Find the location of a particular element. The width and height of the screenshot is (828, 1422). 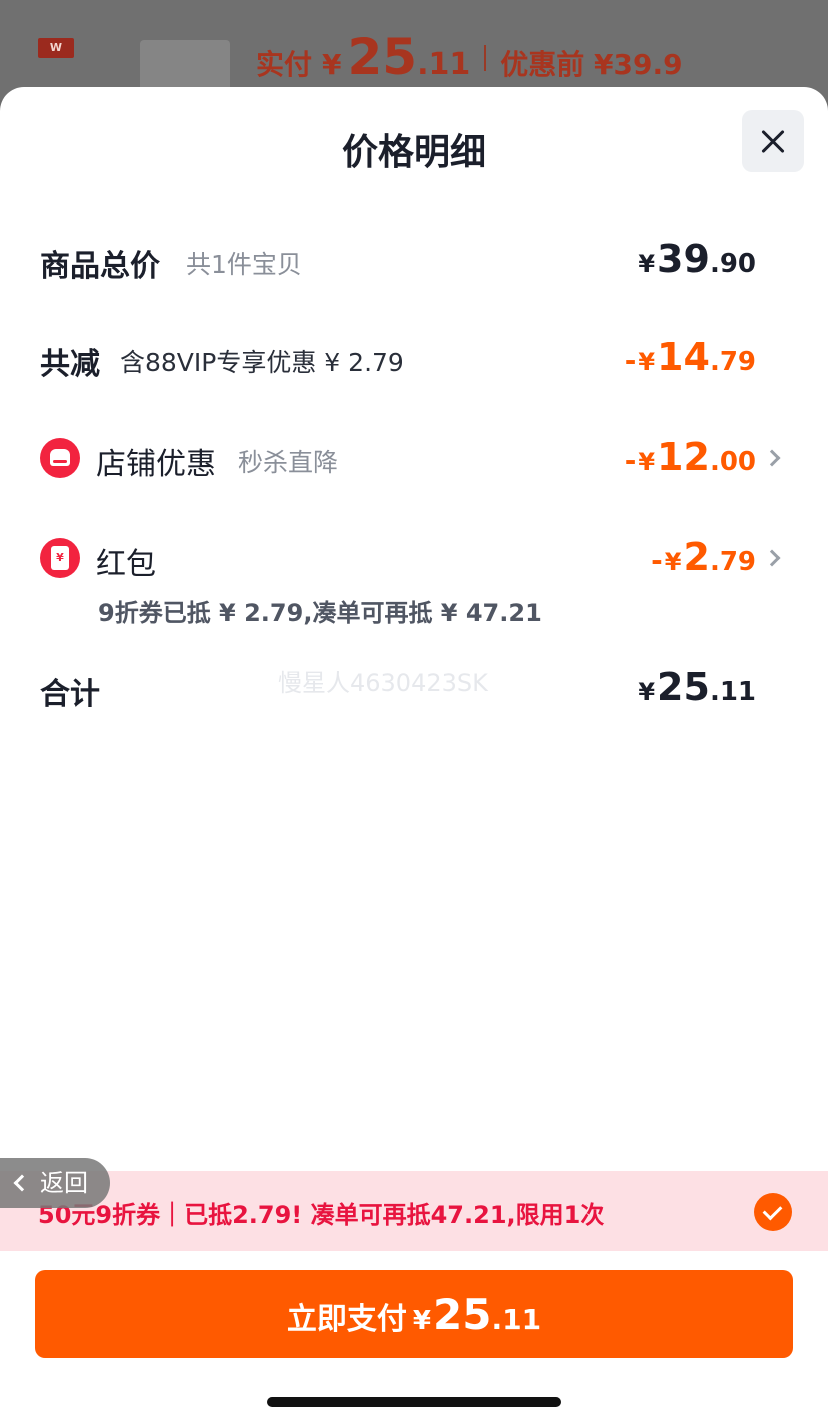

discount-total-amount-decimal: .79 is located at coordinates (732, 362).